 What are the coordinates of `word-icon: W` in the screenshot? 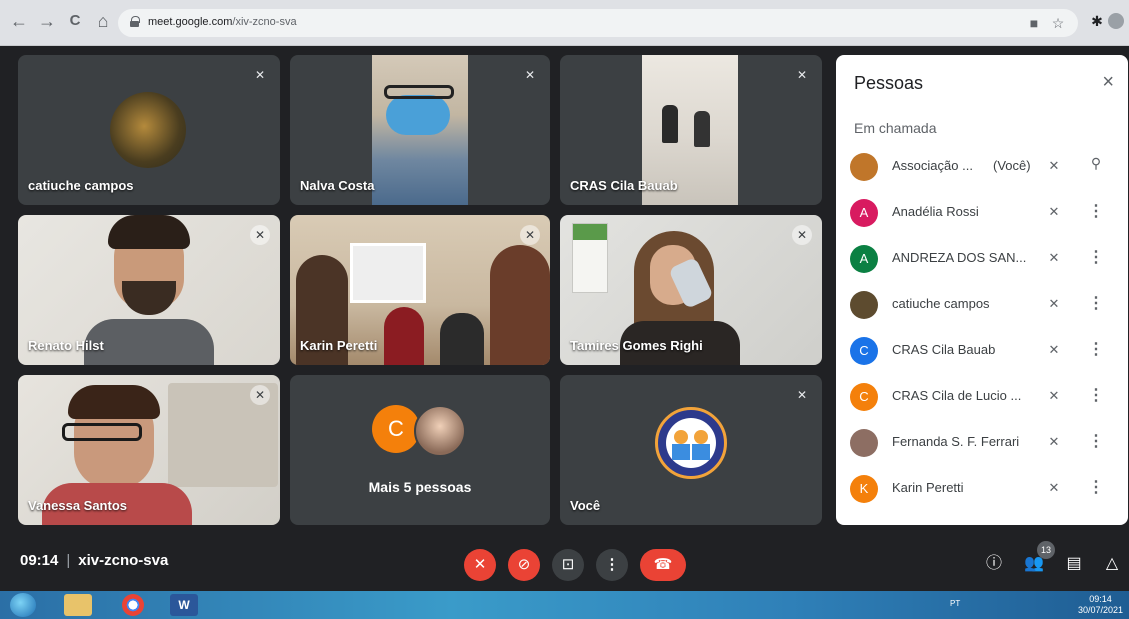 It's located at (184, 605).